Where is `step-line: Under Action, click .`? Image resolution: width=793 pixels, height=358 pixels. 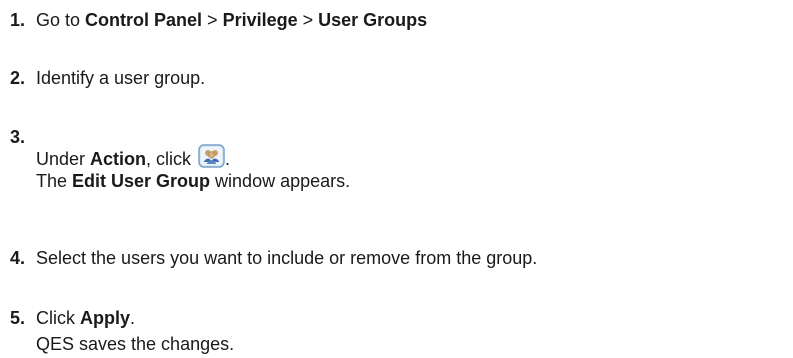 step-line: Under Action, click . is located at coordinates (193, 156).